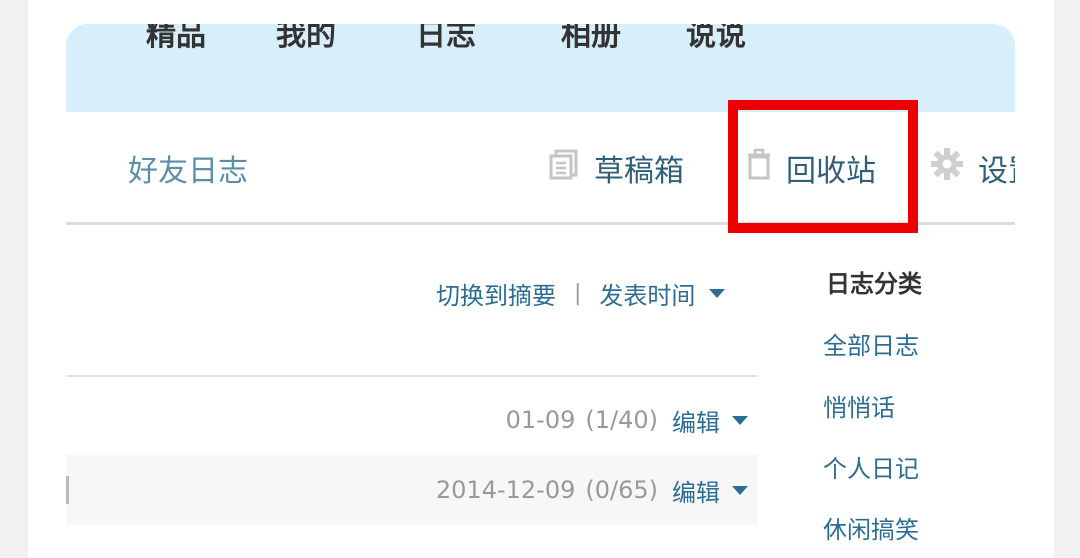  I want to click on tab-drafts: 草稿箱, so click(616, 168).